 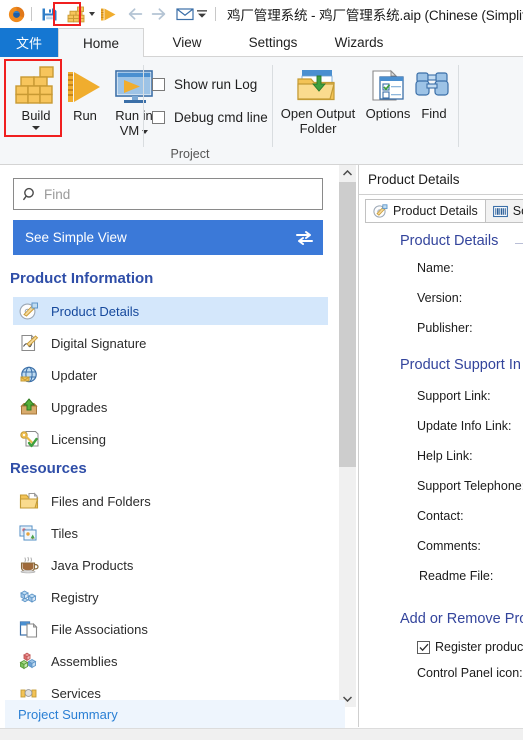 I want to click on java-coffee-icon, so click(x=29, y=565).